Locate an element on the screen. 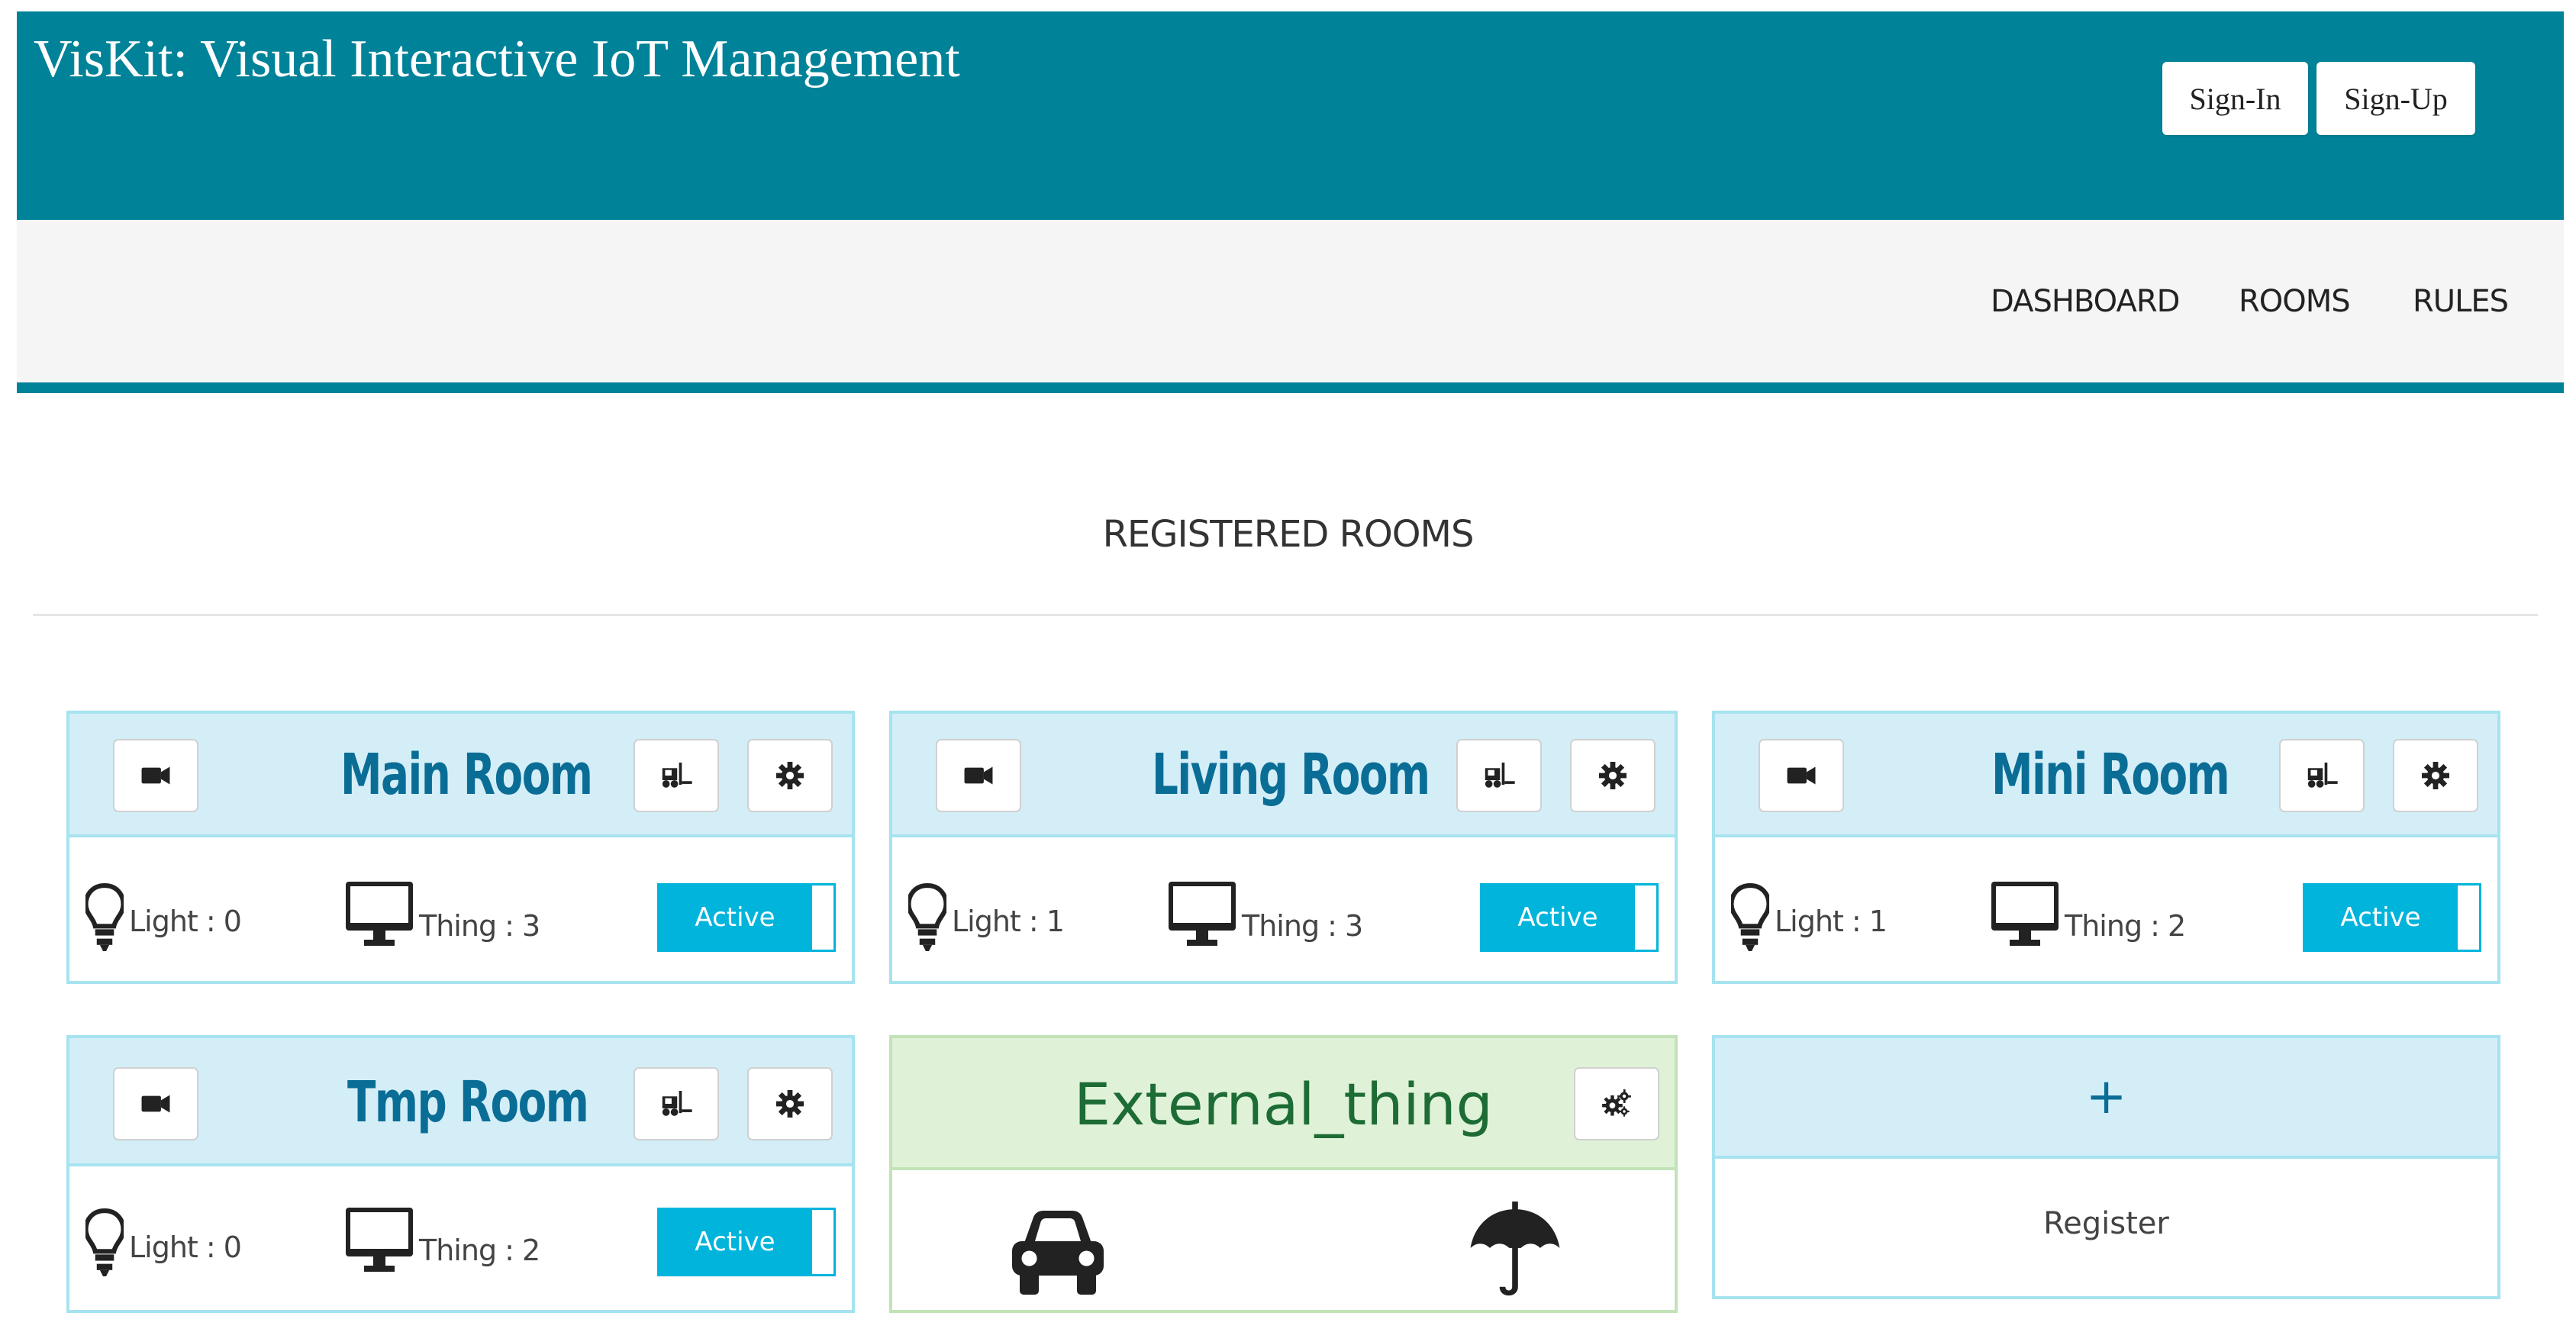 Image resolution: width=2576 pixels, height=1329 pixels. sign-in-button: Sign-In is located at coordinates (2235, 98).